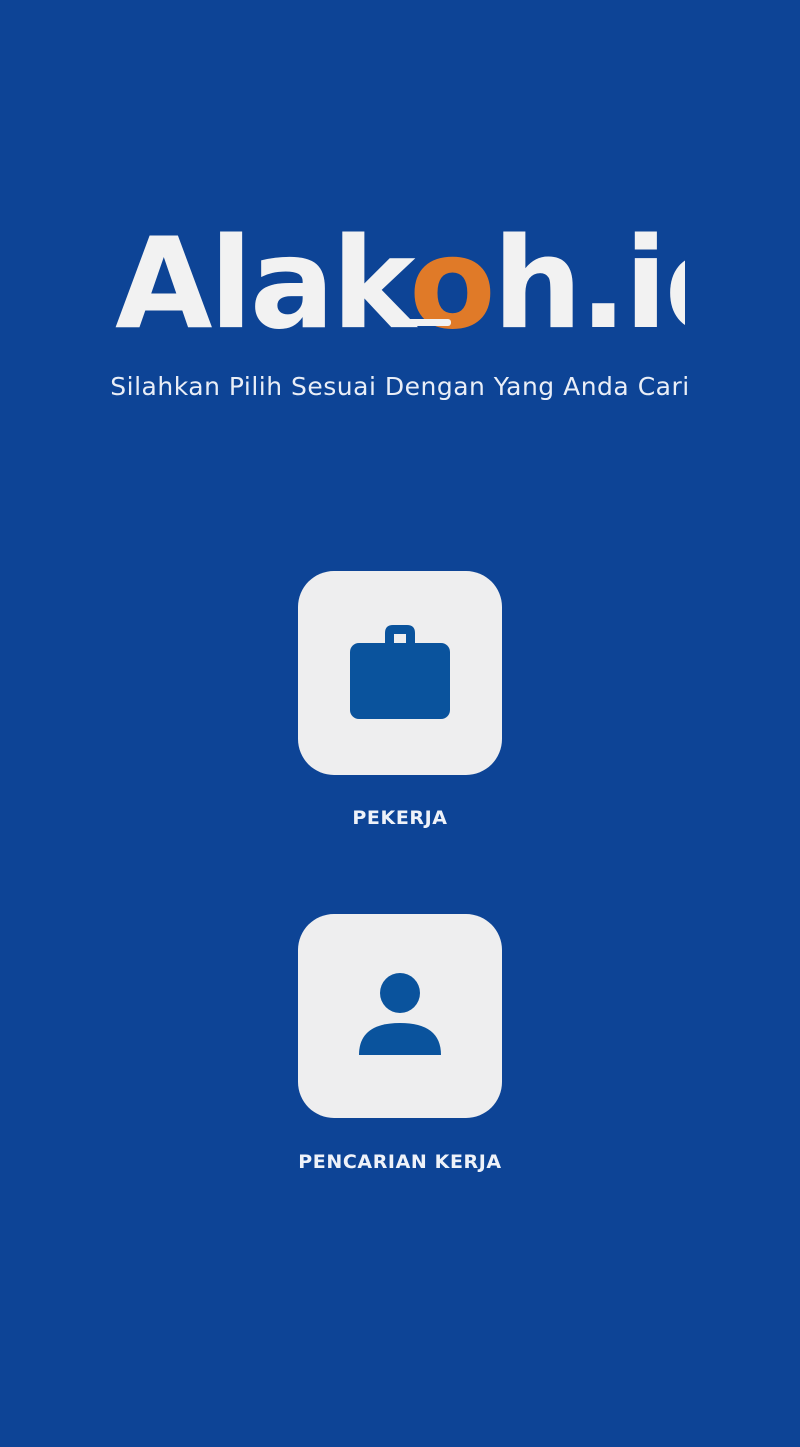 The image size is (800, 1447). I want to click on job-seeker-option-label: PENCARIAN KERJA, so click(400, 1162).